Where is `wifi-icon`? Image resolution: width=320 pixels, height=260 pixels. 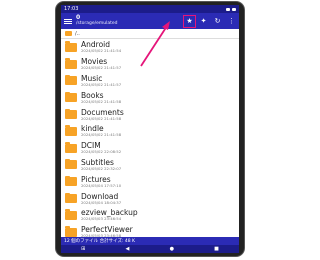 wifi-icon is located at coordinates (228, 9).